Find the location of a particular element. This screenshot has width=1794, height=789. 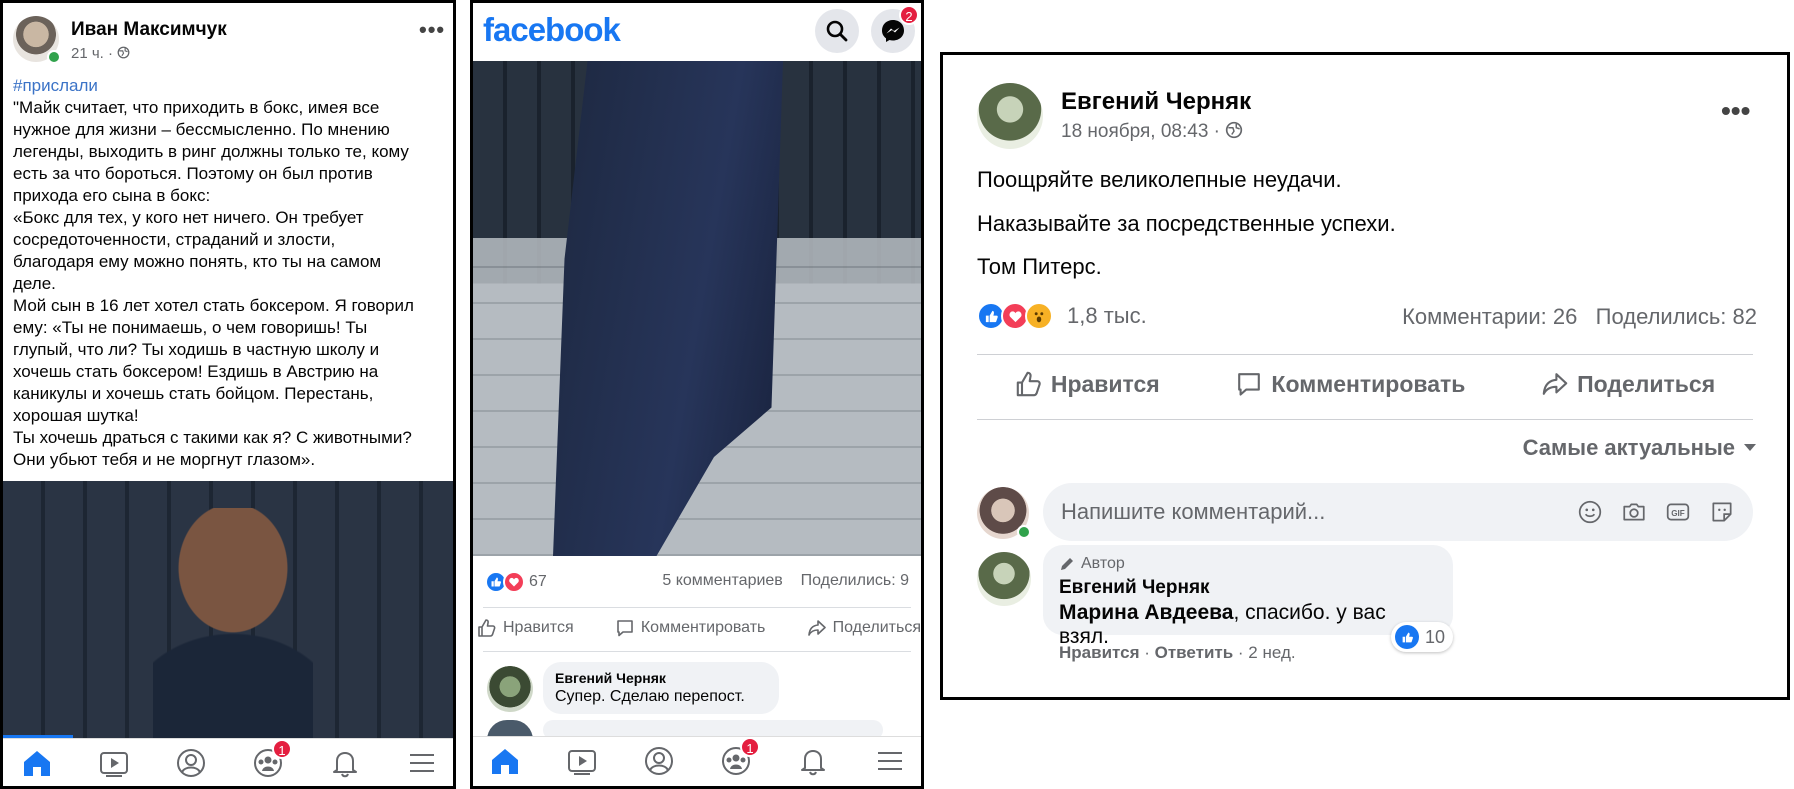

post-date: 18 ноября, 08:43 · is located at coordinates (1152, 132).